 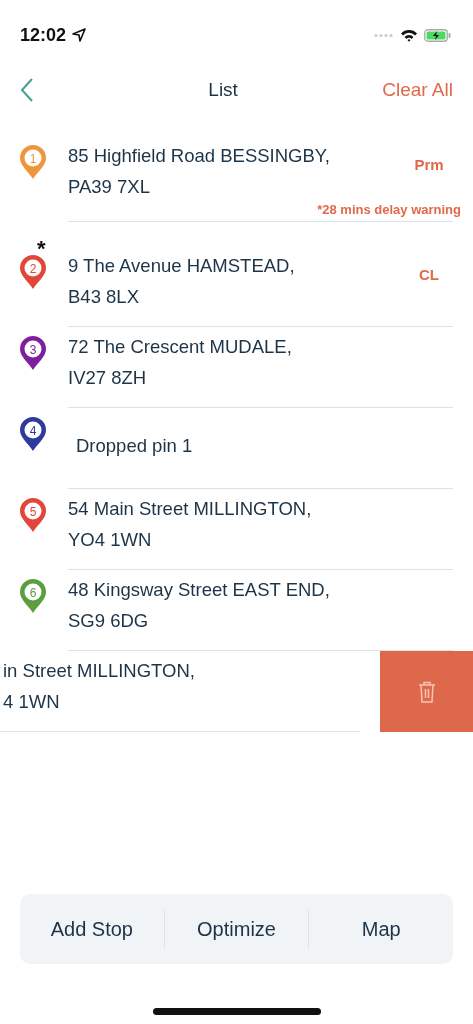 I want to click on toolbar-button: Map, so click(x=381, y=929).